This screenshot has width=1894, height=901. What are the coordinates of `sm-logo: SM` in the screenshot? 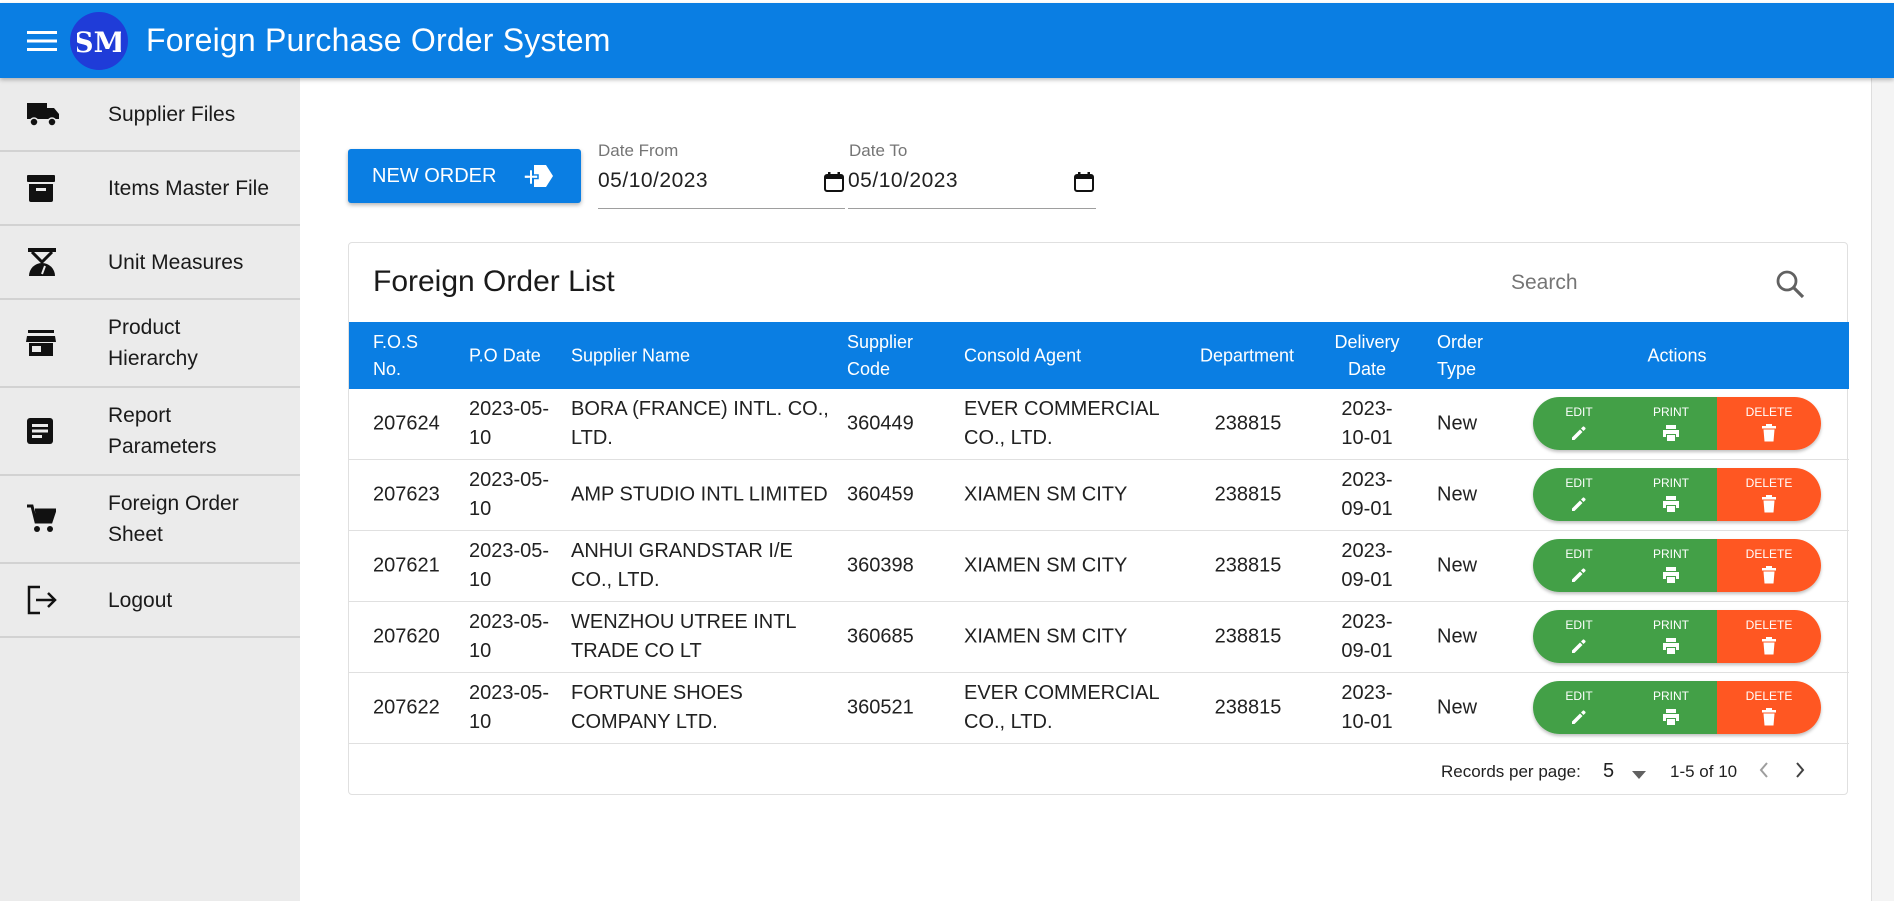 It's located at (99, 40).